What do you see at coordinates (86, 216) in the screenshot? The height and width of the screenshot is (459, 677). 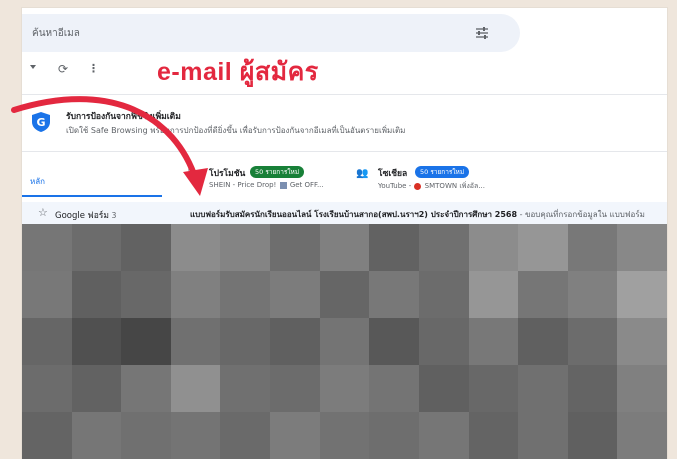 I see `email-sender: Google ฟอร์ม 3` at bounding box center [86, 216].